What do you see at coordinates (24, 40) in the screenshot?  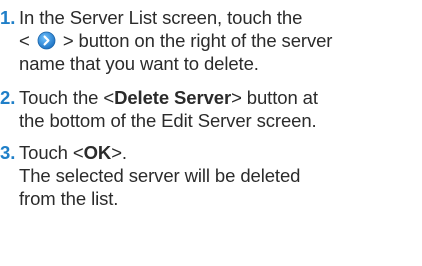 I see `step-1-text-before-icon: <` at bounding box center [24, 40].